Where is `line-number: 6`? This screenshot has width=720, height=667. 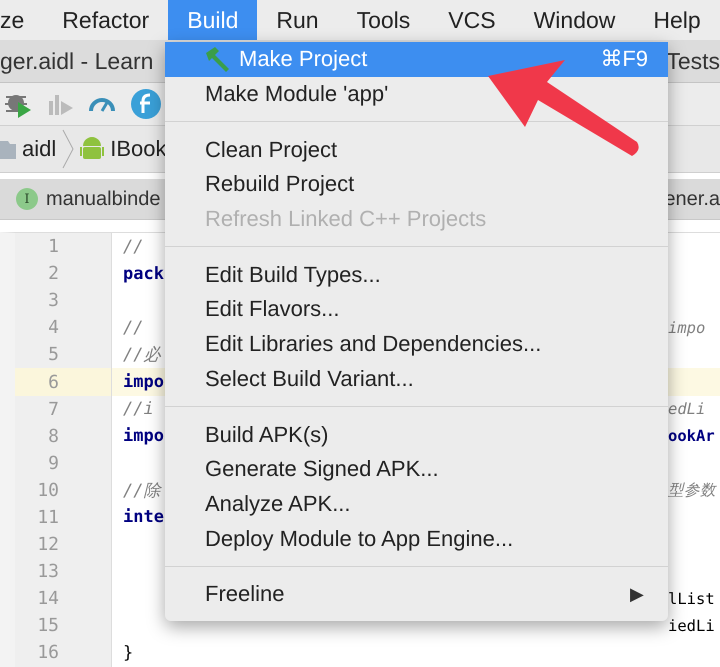 line-number: 6 is located at coordinates (63, 382).